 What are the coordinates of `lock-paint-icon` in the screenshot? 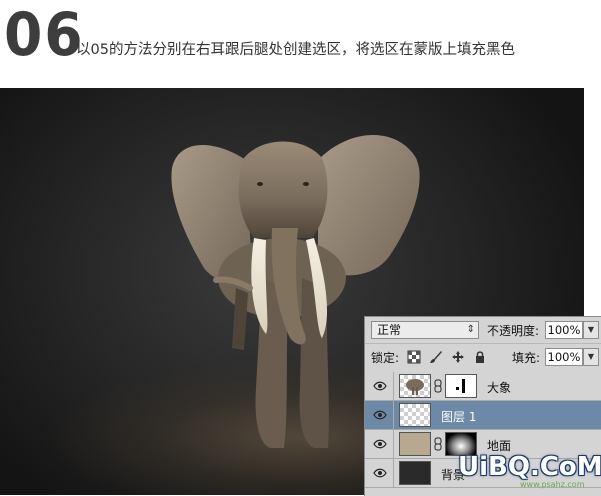 It's located at (436, 357).